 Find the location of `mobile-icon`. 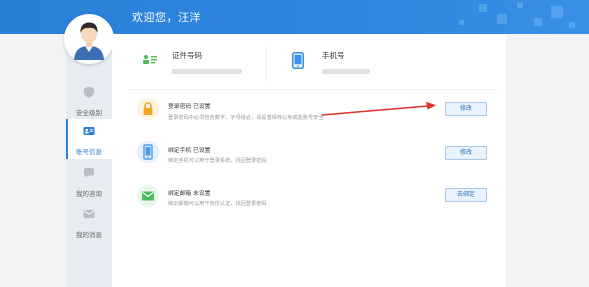

mobile-icon is located at coordinates (148, 152).